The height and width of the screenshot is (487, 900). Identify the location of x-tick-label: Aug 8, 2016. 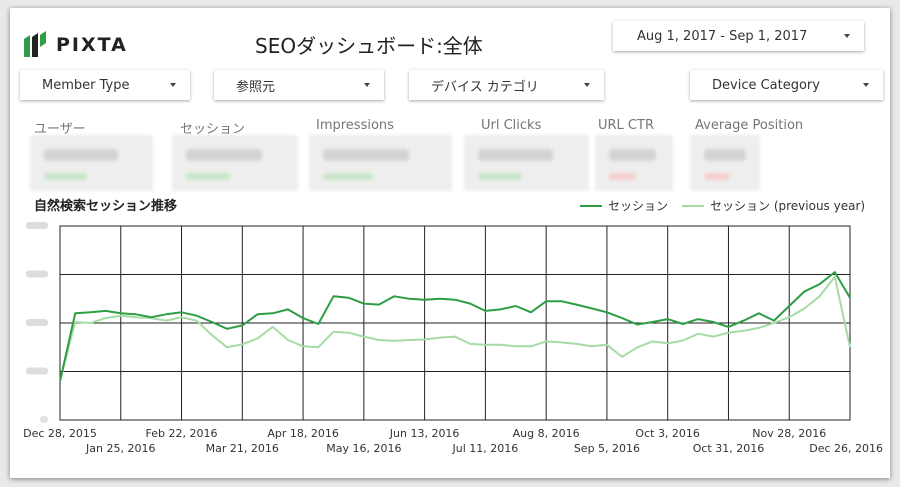
(546, 433).